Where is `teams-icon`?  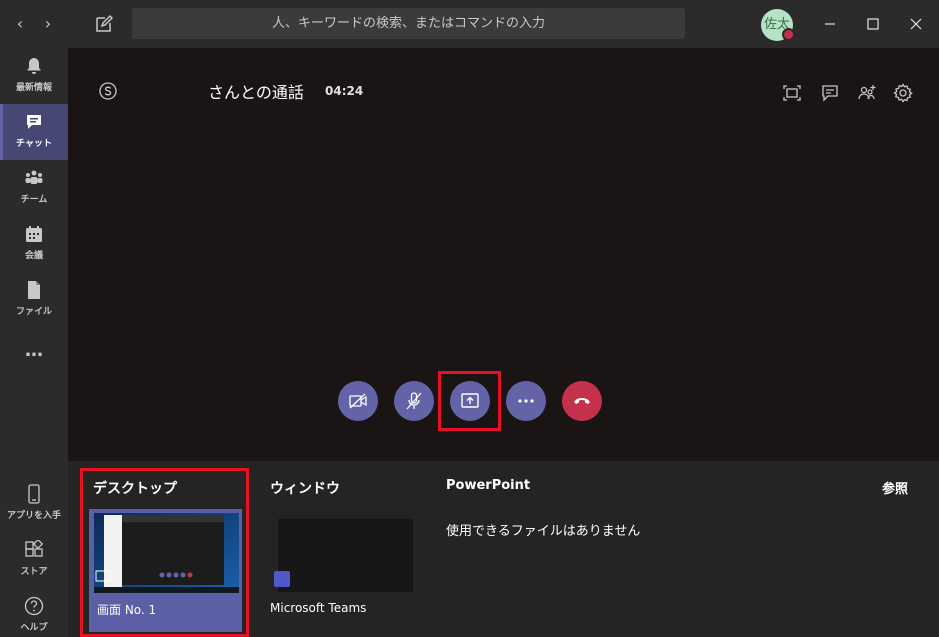 teams-icon is located at coordinates (34, 177).